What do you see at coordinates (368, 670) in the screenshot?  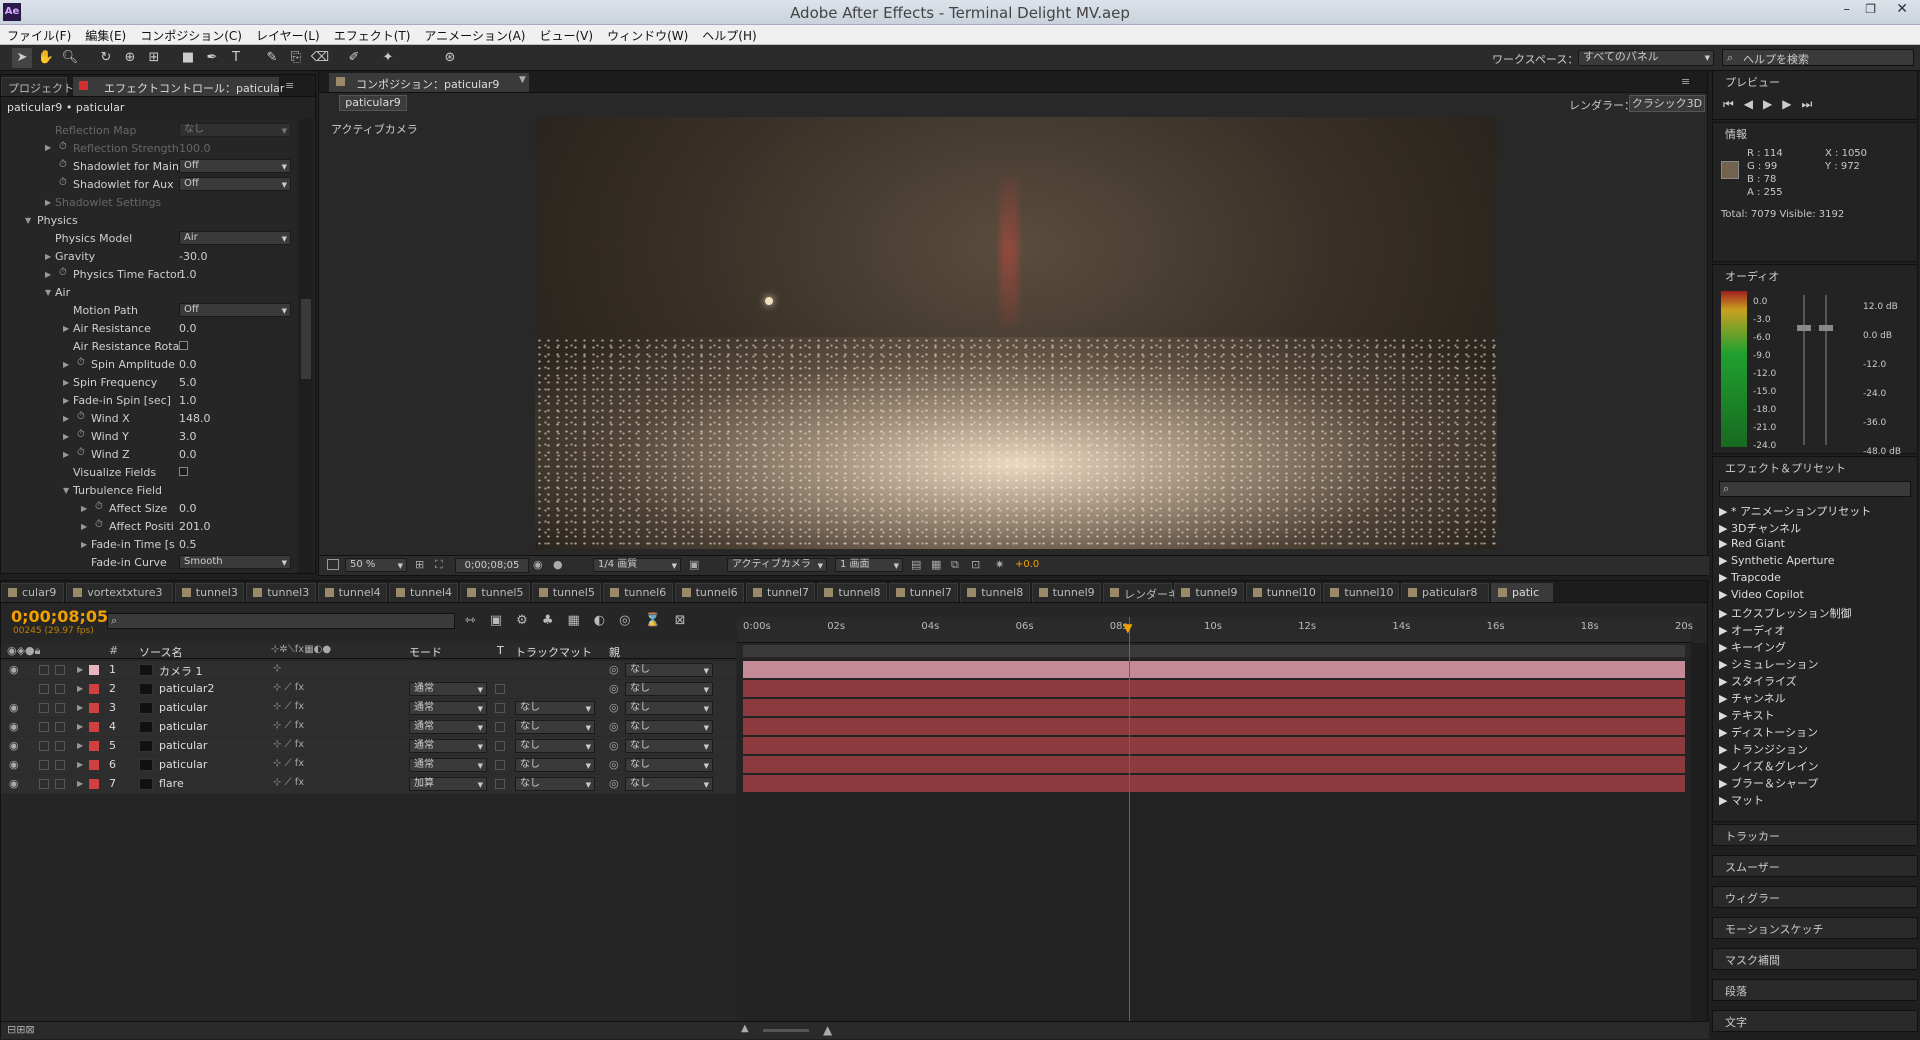 I see `layer-row: ◉ ▶ 1 カメラ 1 ⊹ ◎ なし` at bounding box center [368, 670].